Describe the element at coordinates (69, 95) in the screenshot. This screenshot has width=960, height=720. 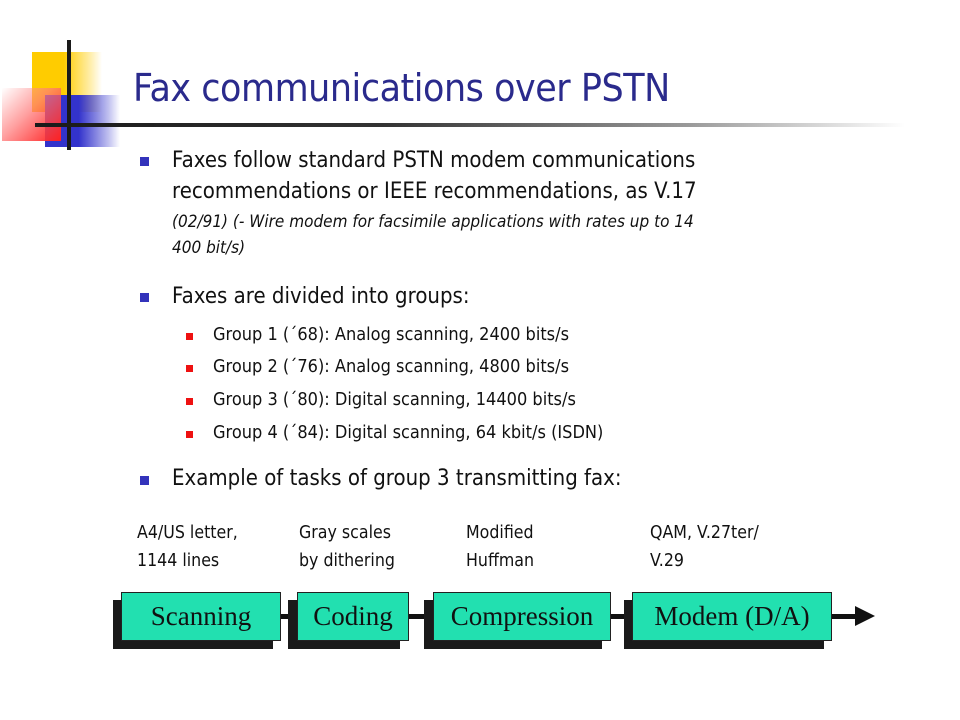
I see `logo-vertical-line` at that location.